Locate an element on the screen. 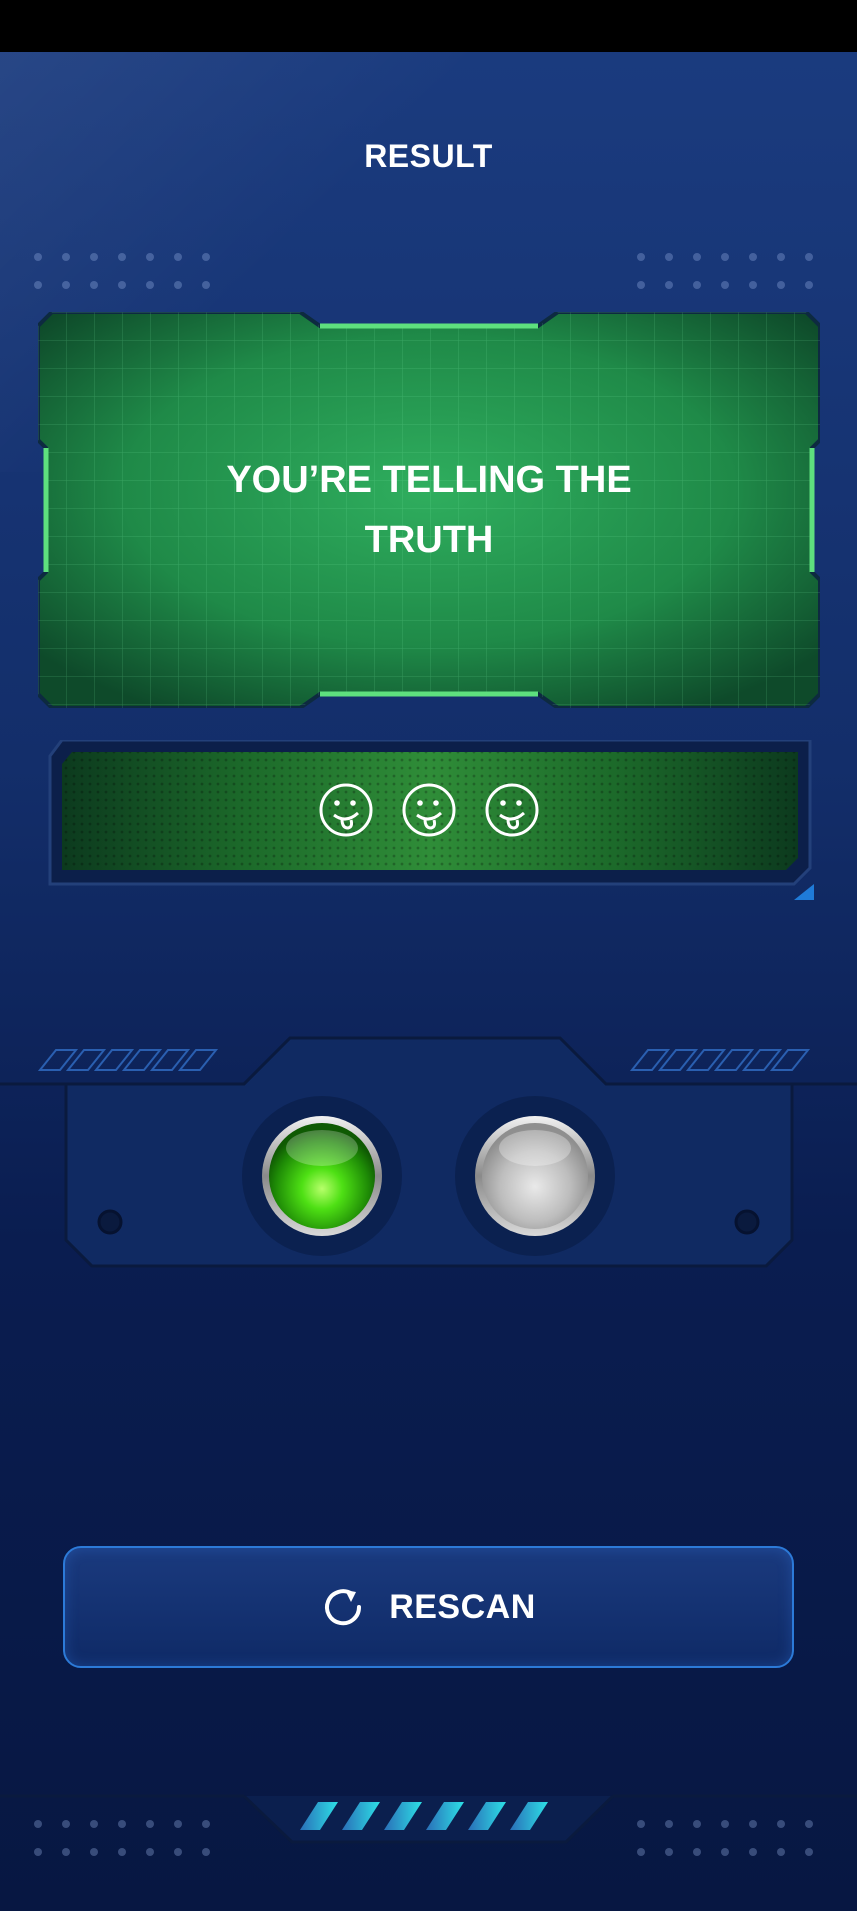 The image size is (857, 1911). dot-grid-top-left is located at coordinates (132, 271).